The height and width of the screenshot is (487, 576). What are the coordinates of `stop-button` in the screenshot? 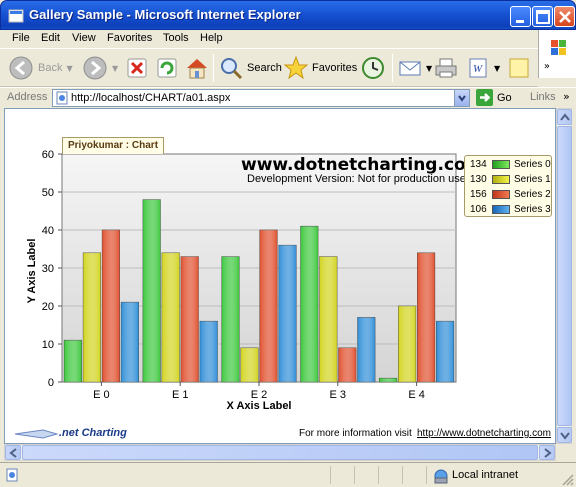 It's located at (137, 68).